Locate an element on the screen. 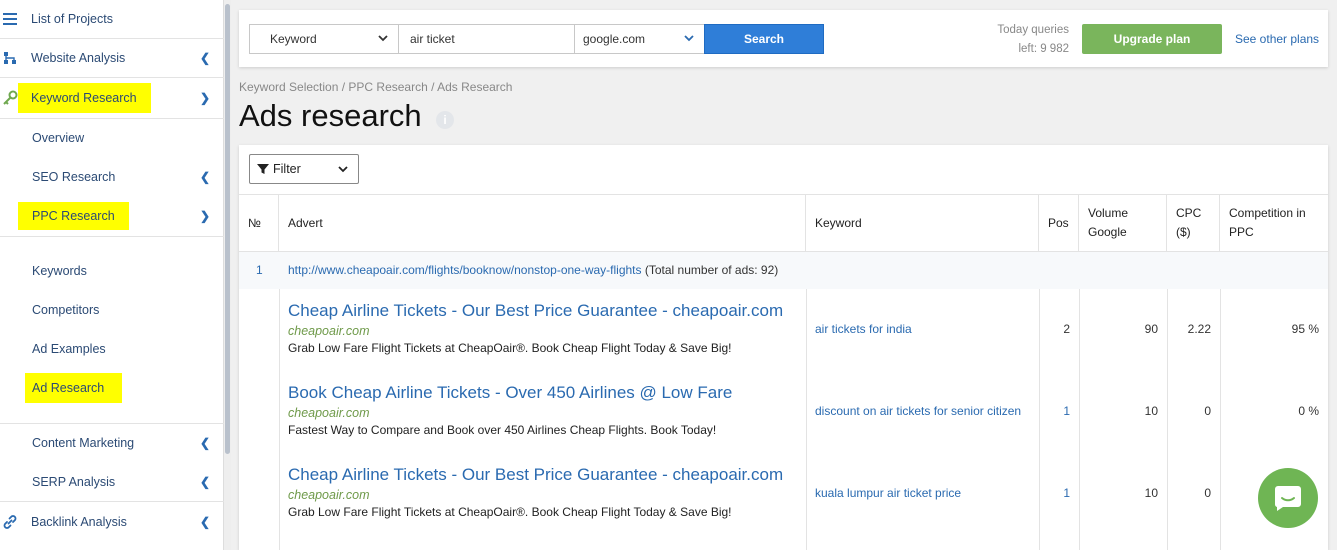 Image resolution: width=1337 pixels, height=550 pixels. upgrade-plan-button: Upgrade plan is located at coordinates (1152, 39).